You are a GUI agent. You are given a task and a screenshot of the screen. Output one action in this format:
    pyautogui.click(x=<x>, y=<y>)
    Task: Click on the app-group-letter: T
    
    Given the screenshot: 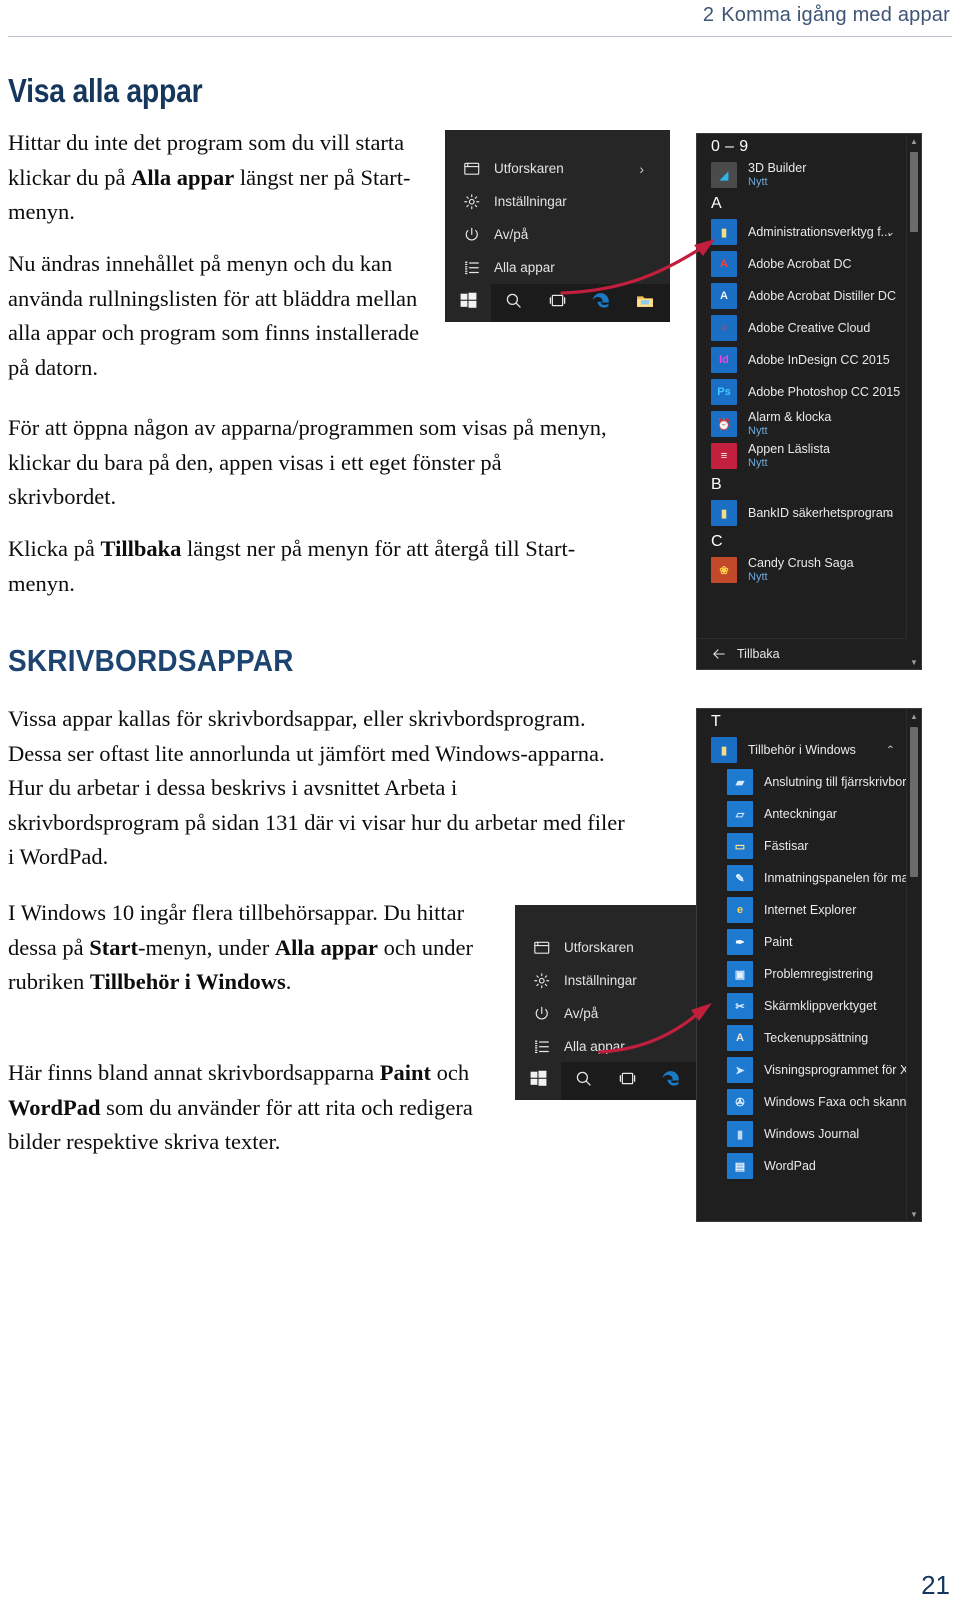 What is the action you would take?
    pyautogui.click(x=802, y=721)
    